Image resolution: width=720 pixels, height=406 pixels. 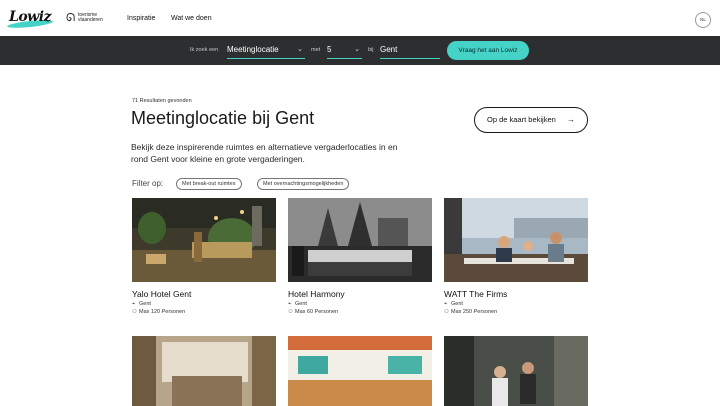 What do you see at coordinates (475, 294) in the screenshot?
I see `venue-name: WATT The Firms` at bounding box center [475, 294].